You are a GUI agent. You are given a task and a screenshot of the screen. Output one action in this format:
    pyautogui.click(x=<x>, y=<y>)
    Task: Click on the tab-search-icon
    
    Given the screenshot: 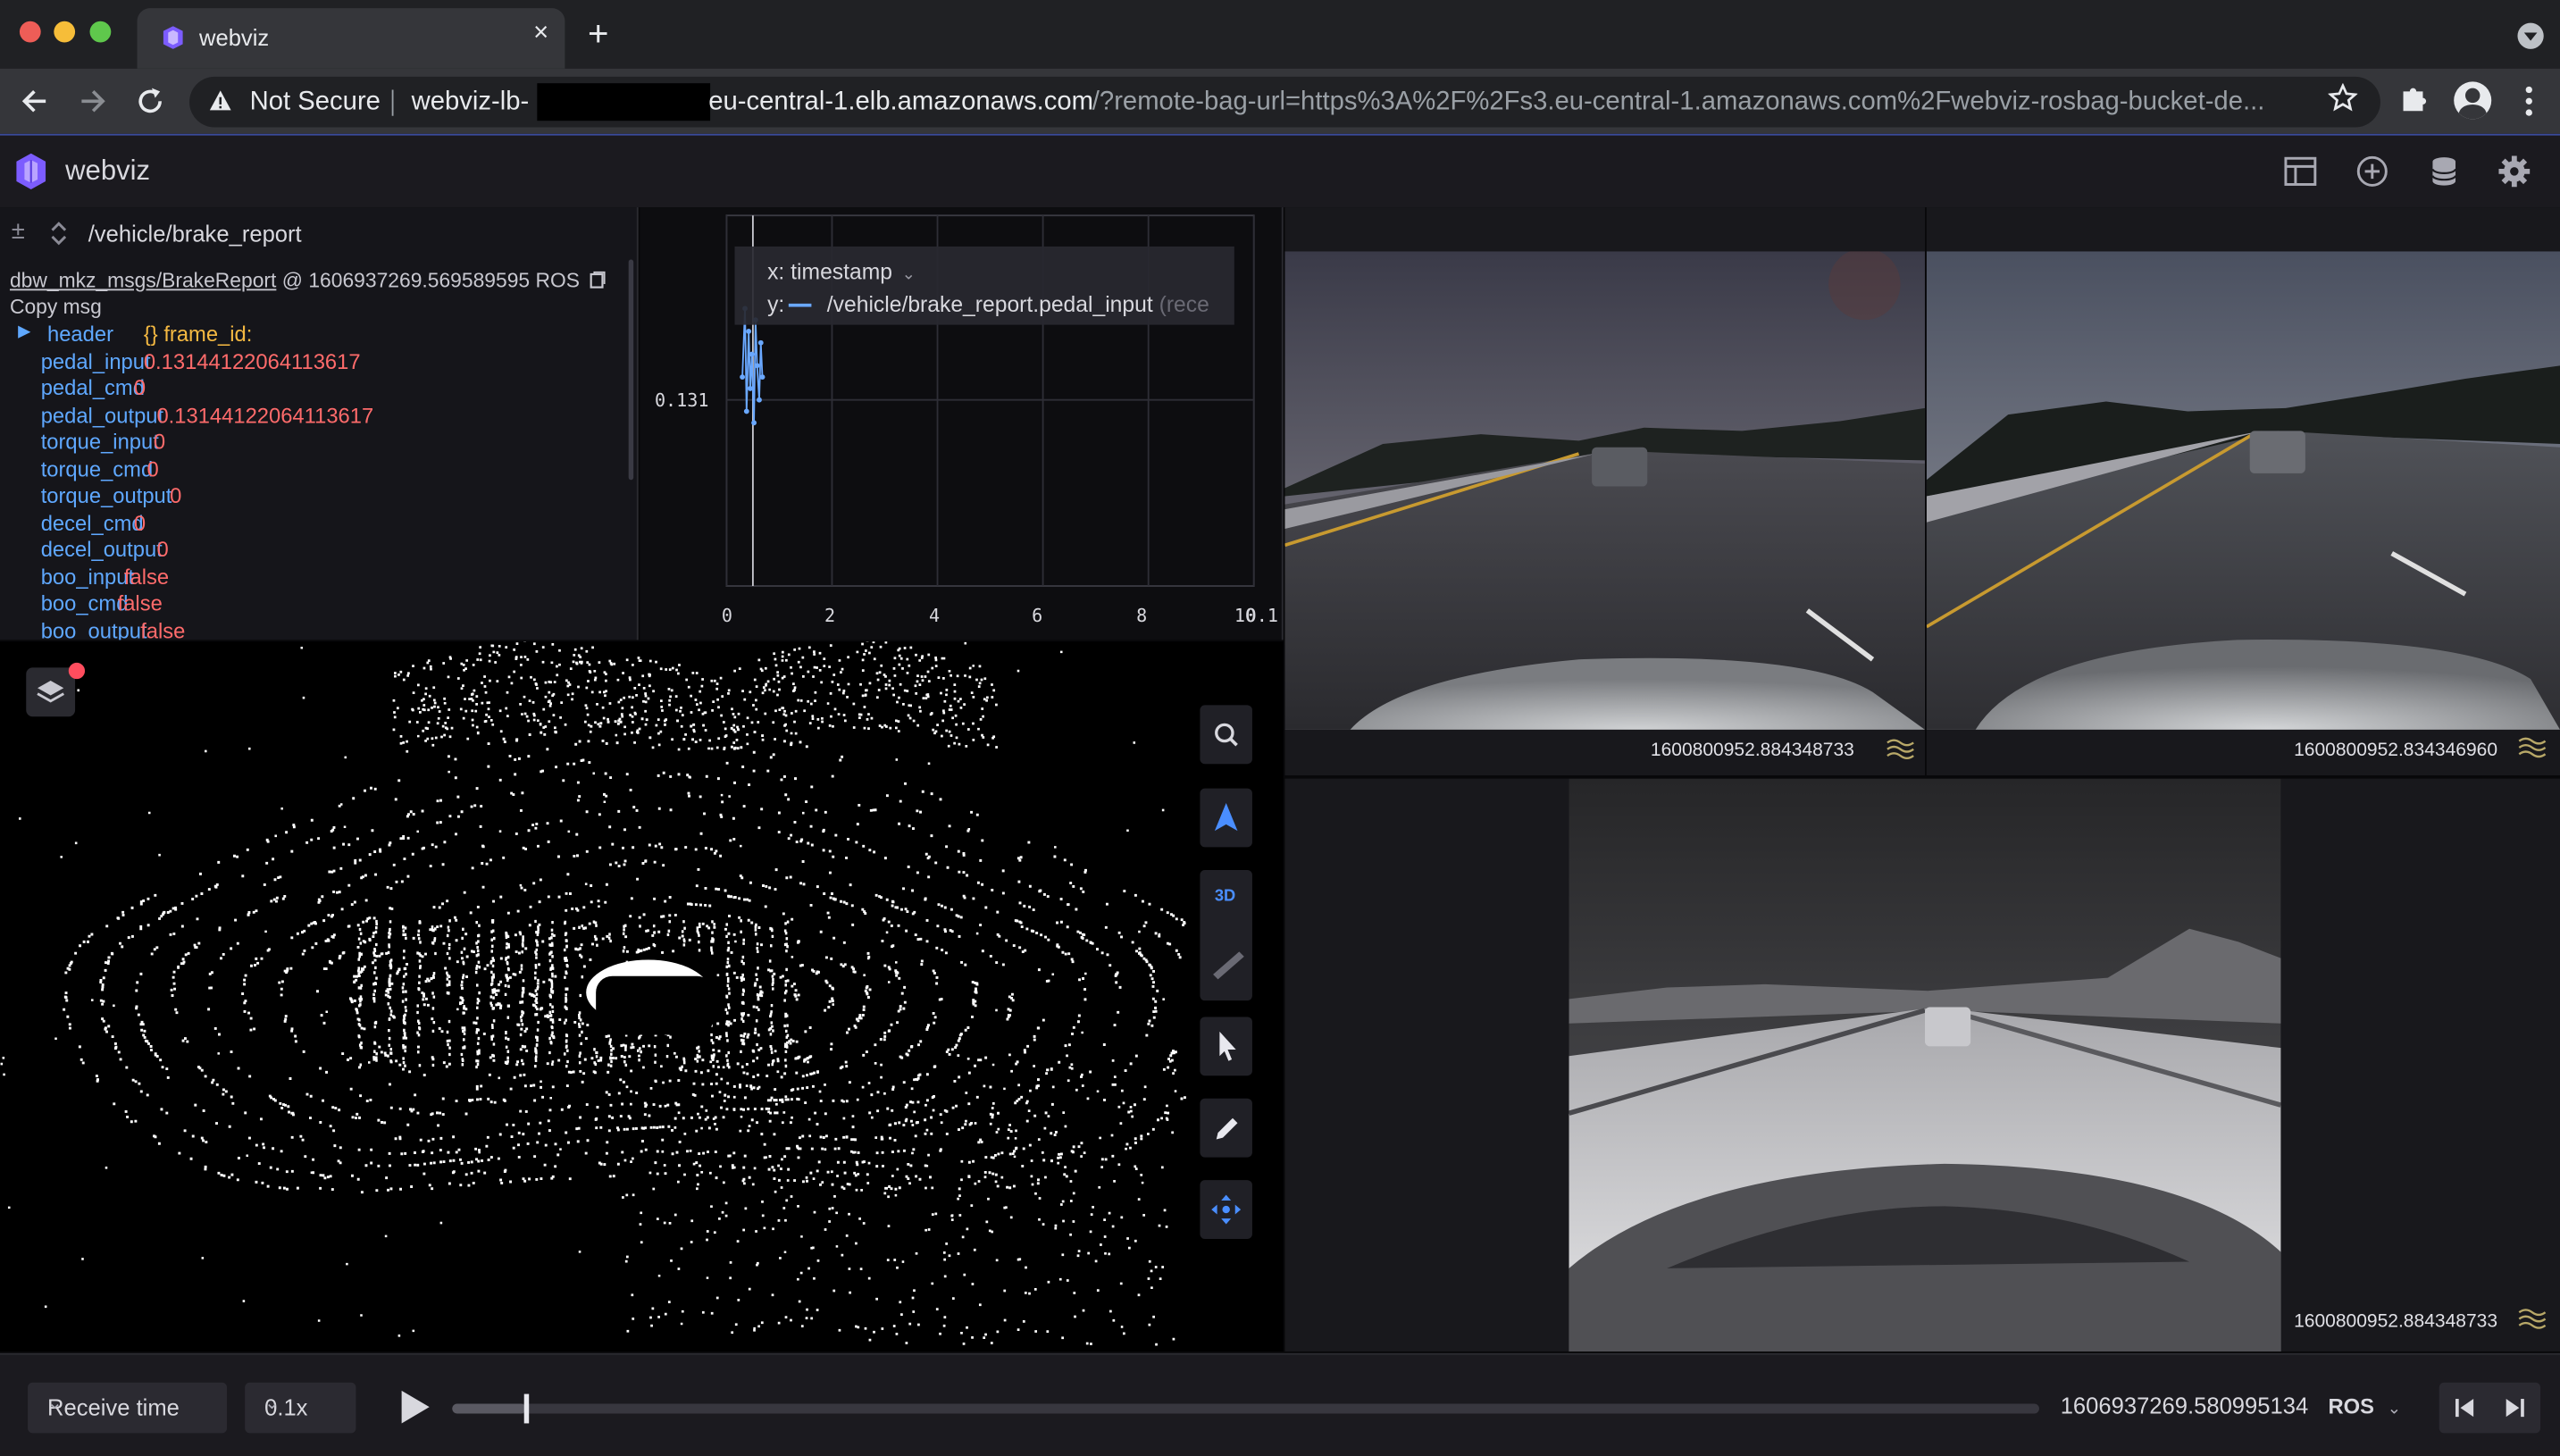 What is the action you would take?
    pyautogui.click(x=2530, y=35)
    